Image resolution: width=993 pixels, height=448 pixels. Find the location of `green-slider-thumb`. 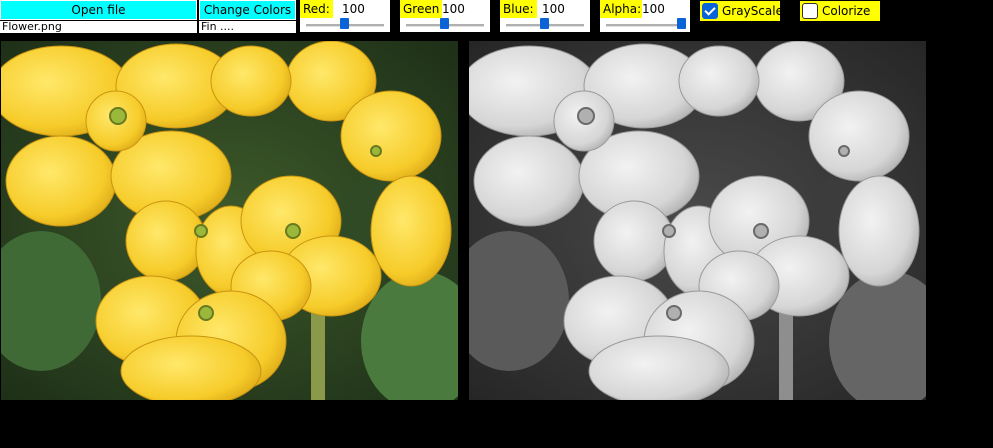

green-slider-thumb is located at coordinates (444, 23).